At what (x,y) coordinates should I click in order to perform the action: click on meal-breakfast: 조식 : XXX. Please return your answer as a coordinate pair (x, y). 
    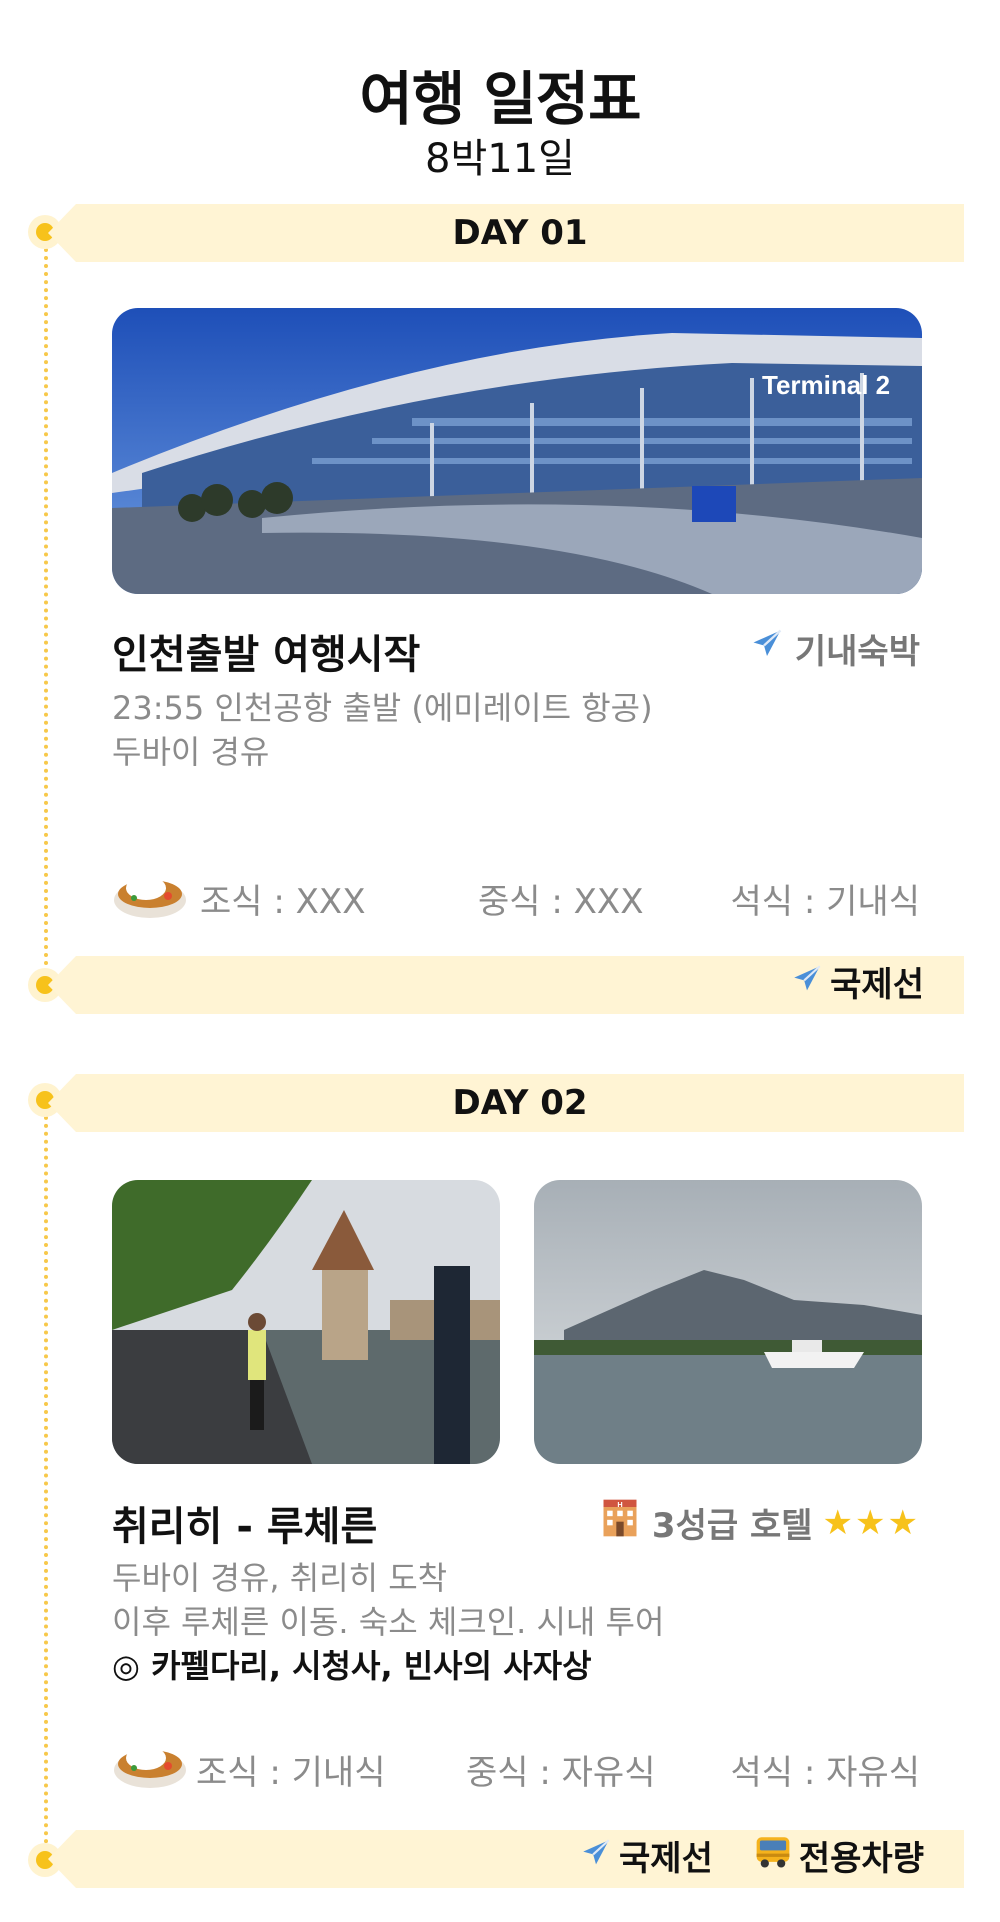
    Looking at the image, I should click on (283, 902).